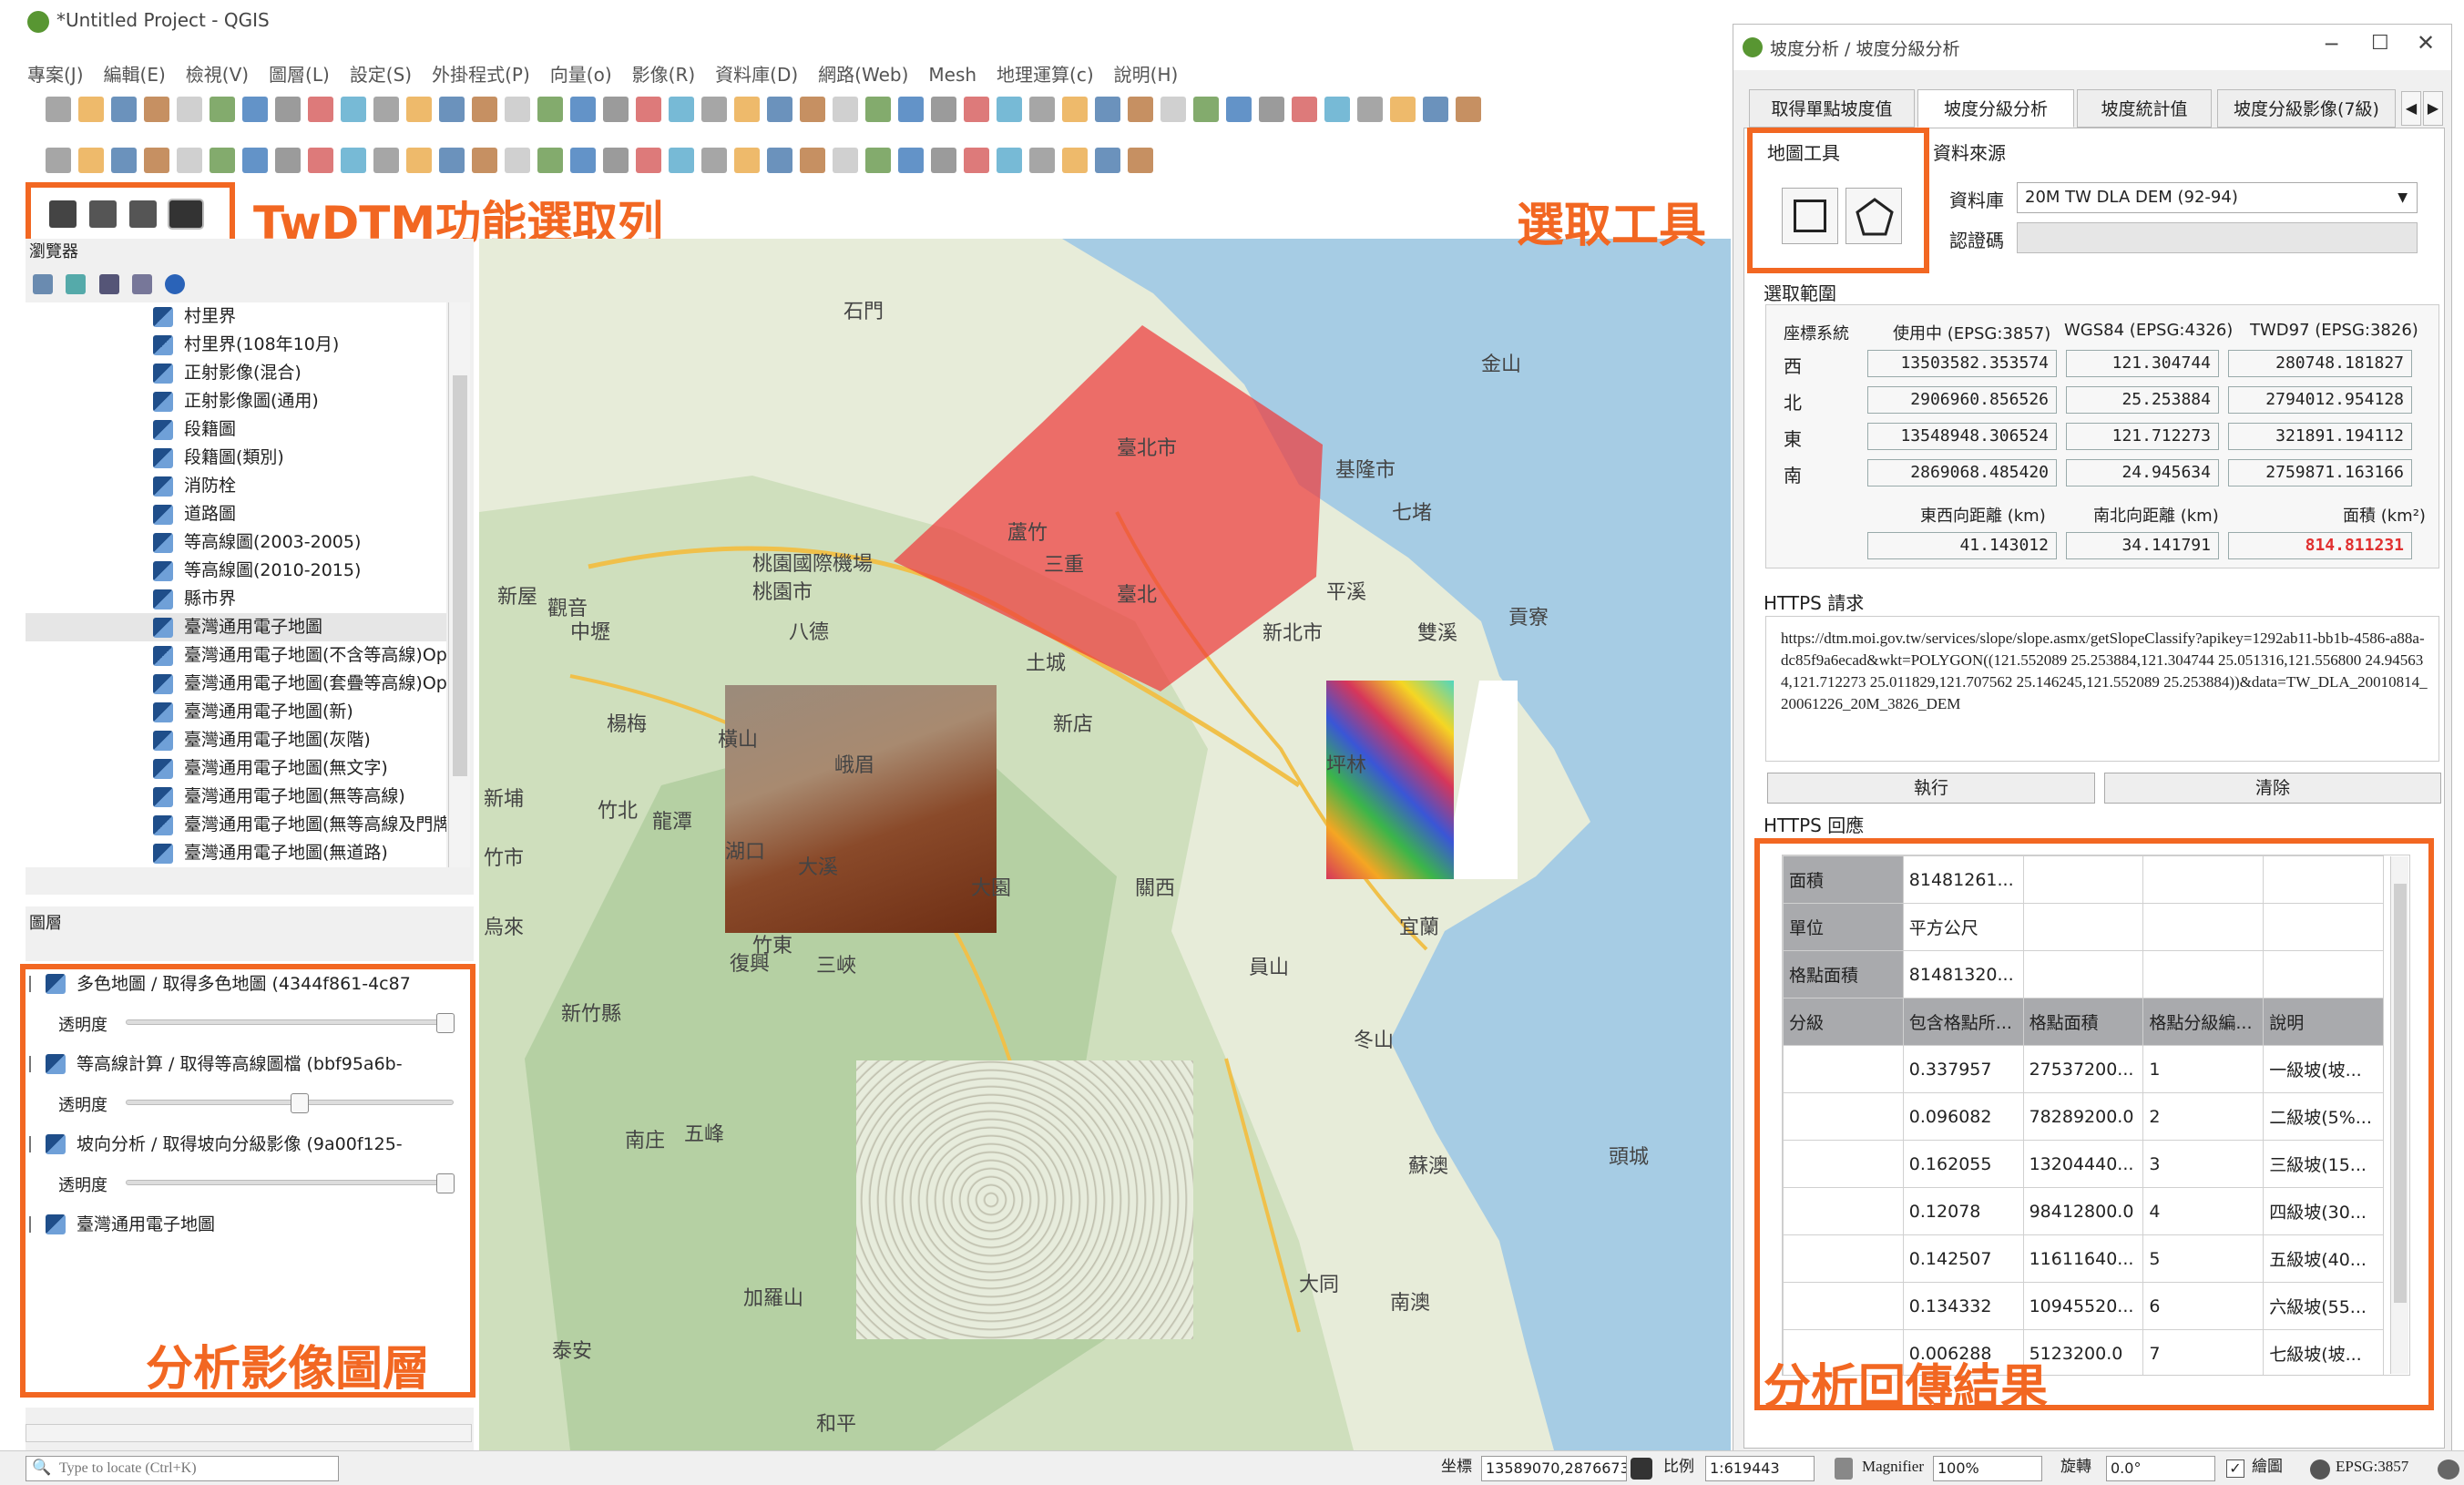 The image size is (2464, 1485). I want to click on coord-cell: 13548948.306524, so click(1962, 437).